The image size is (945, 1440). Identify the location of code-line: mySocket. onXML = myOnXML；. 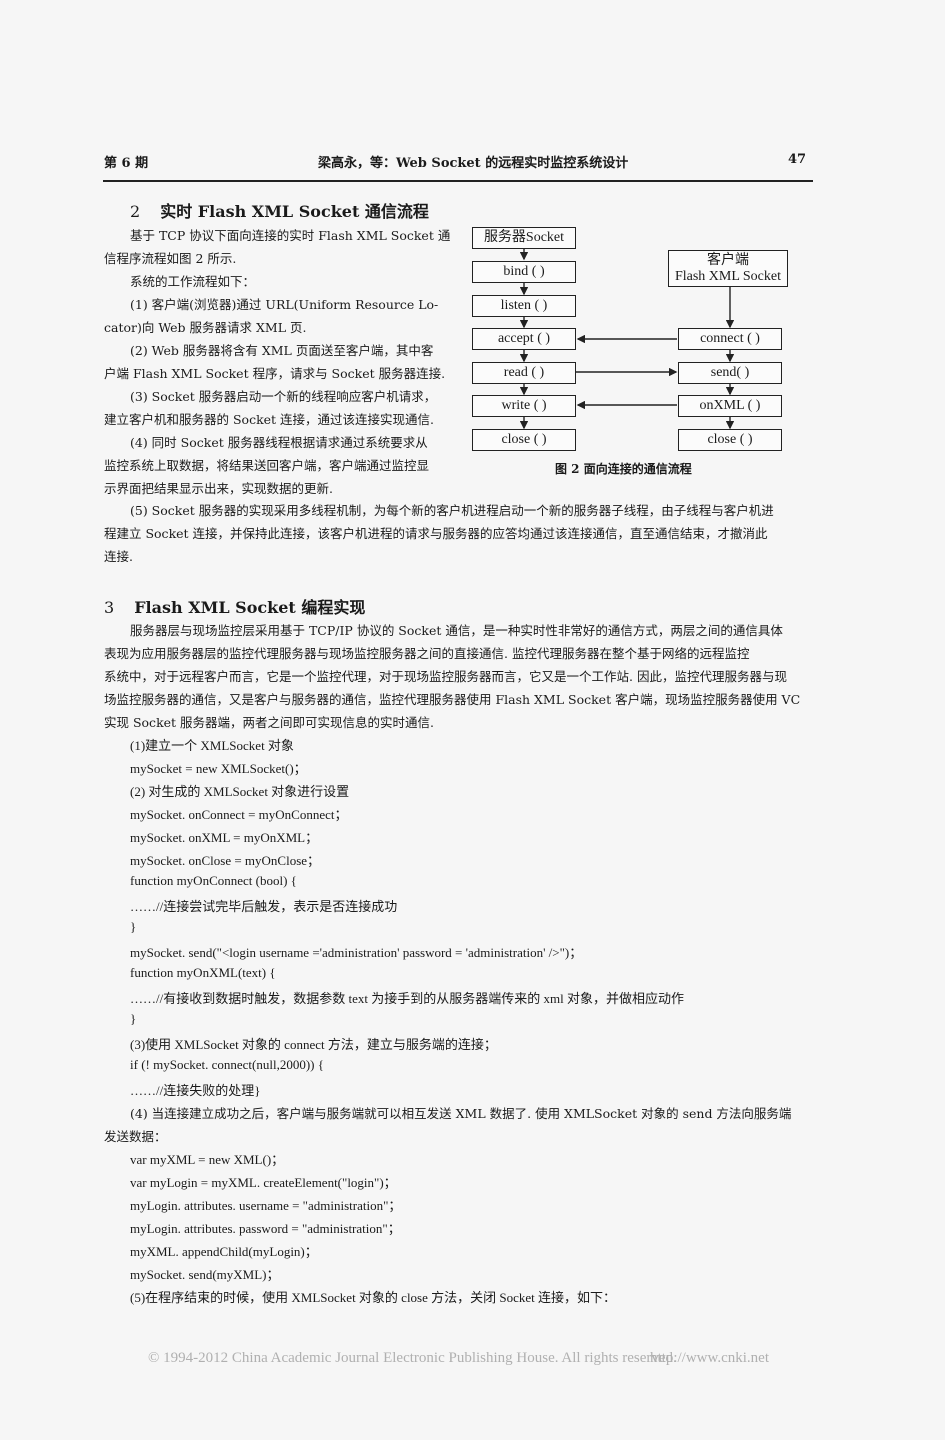
(224, 837).